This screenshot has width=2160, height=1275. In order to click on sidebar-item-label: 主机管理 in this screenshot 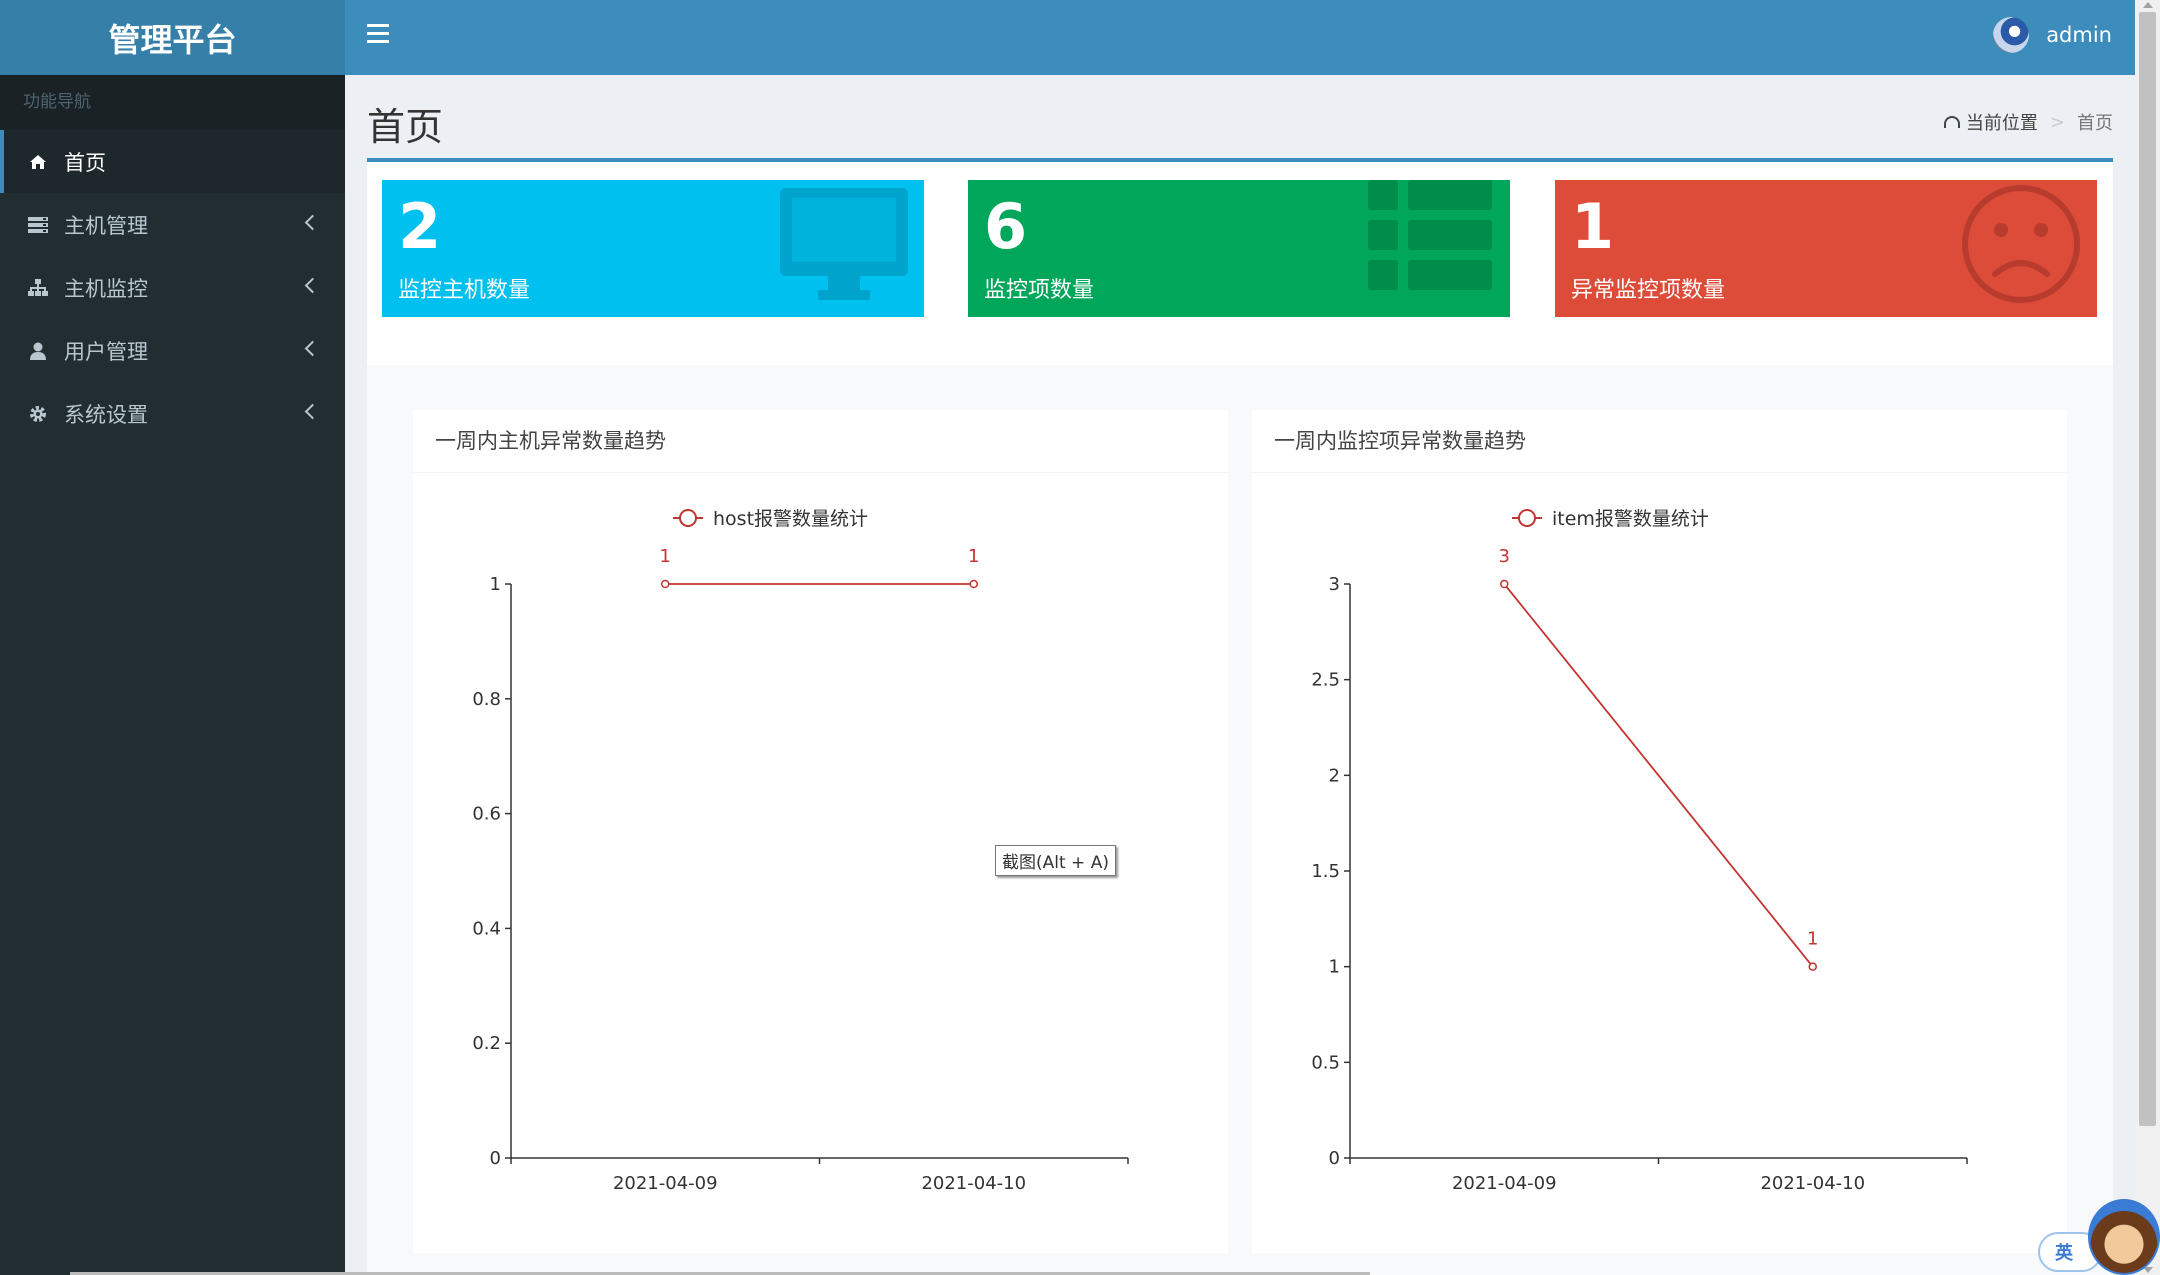, I will do `click(106, 225)`.